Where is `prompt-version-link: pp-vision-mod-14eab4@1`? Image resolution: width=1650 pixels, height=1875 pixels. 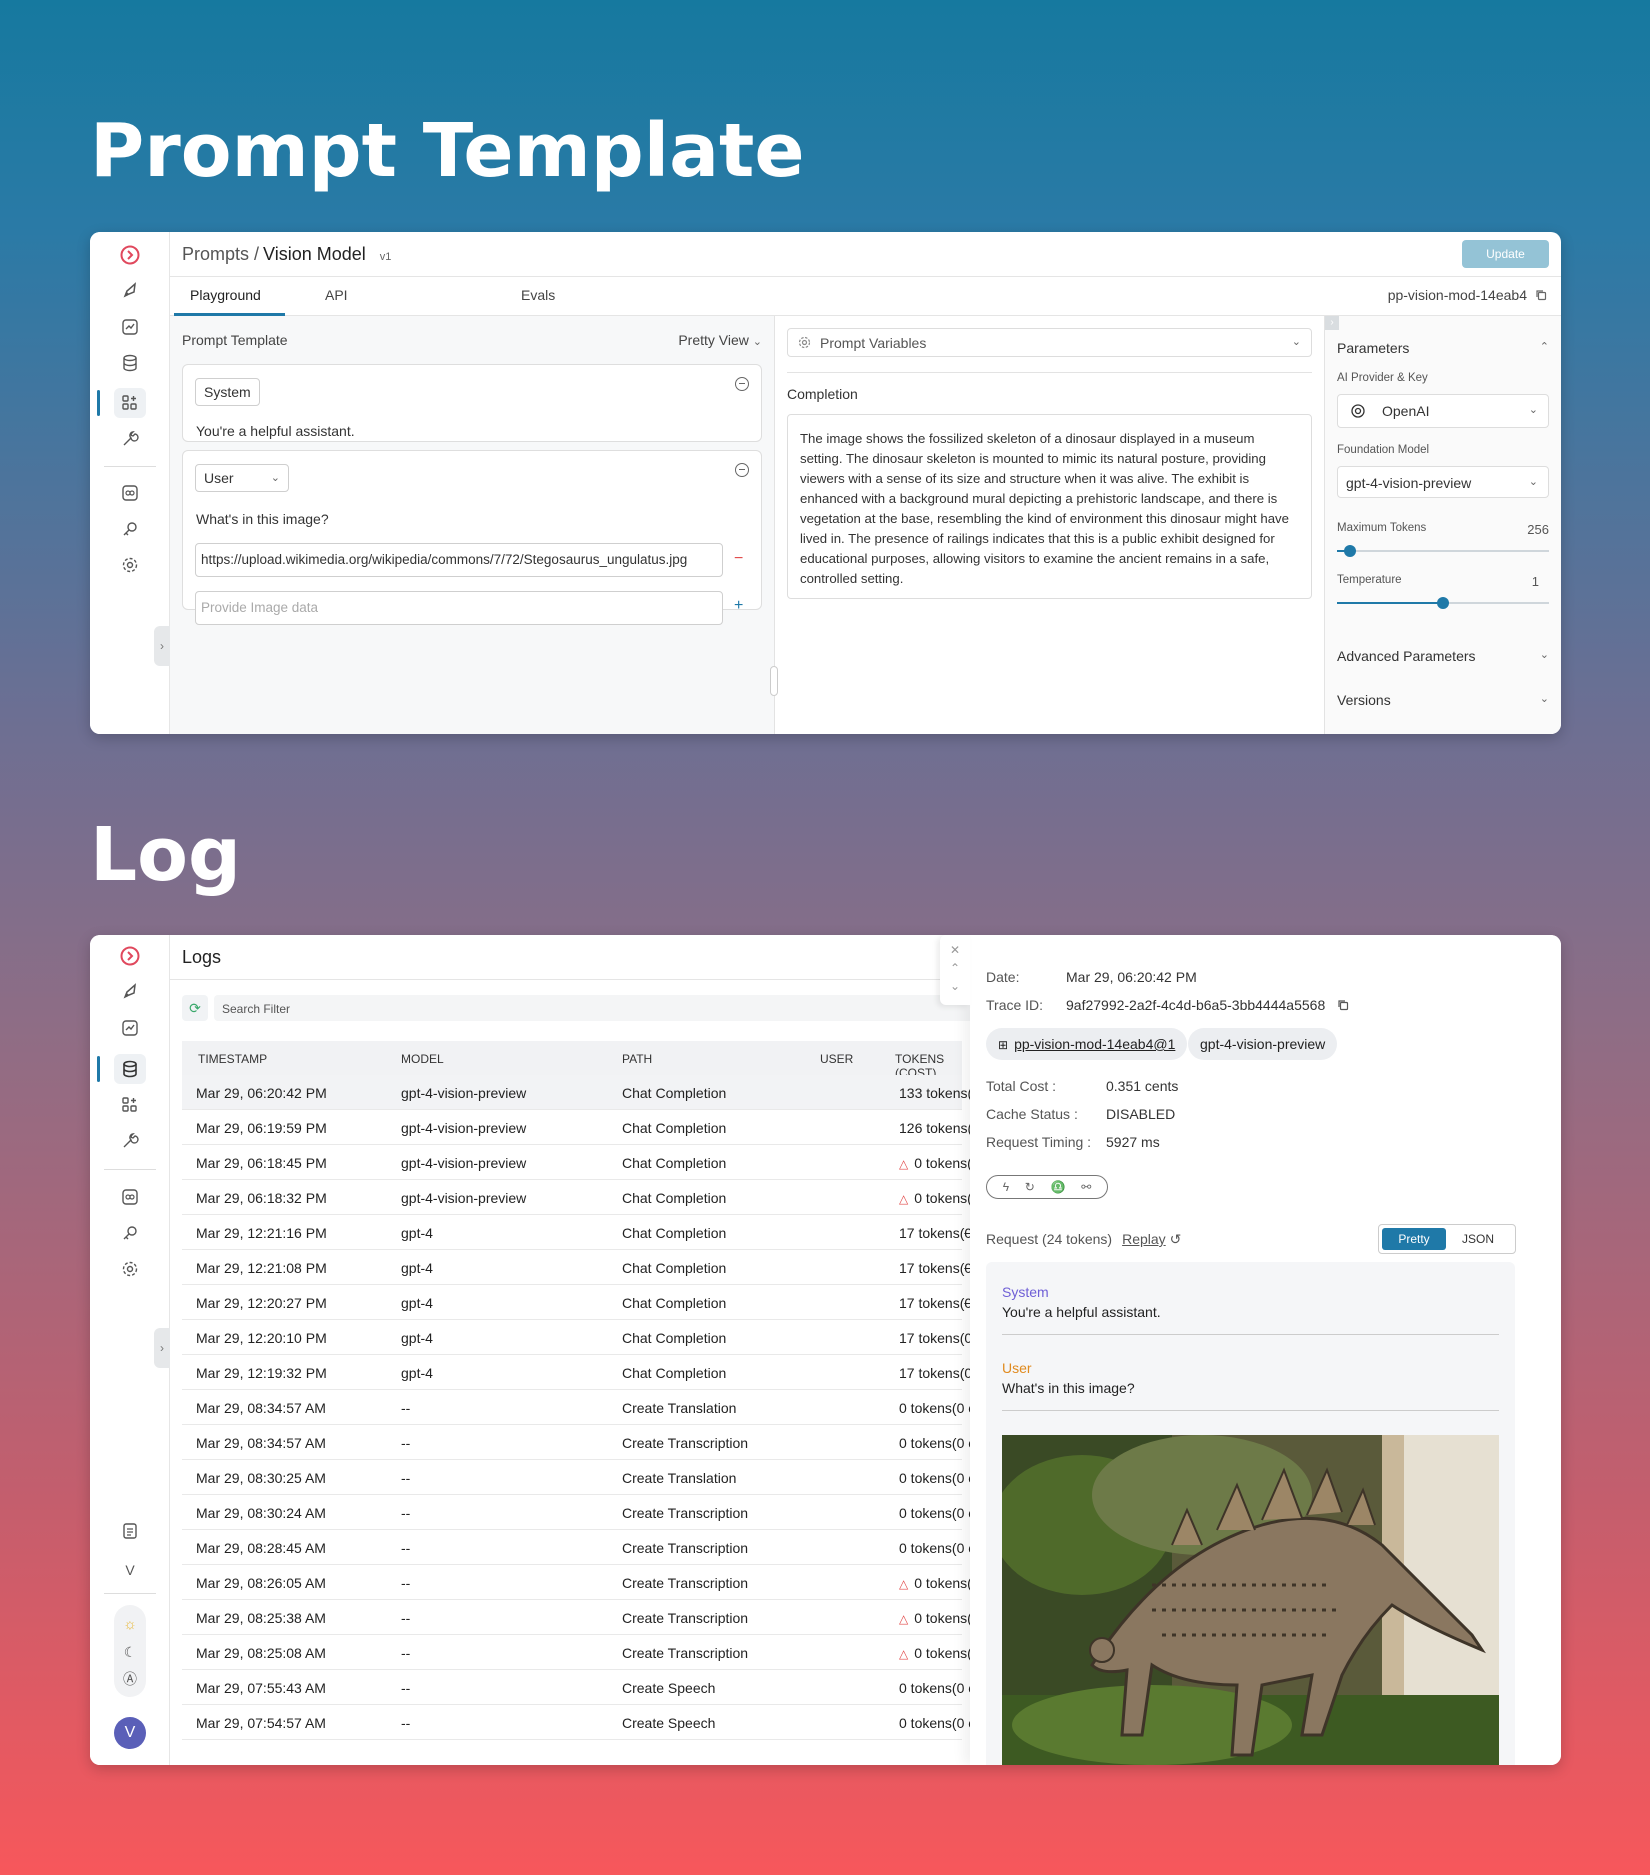 prompt-version-link: pp-vision-mod-14eab4@1 is located at coordinates (1094, 1044).